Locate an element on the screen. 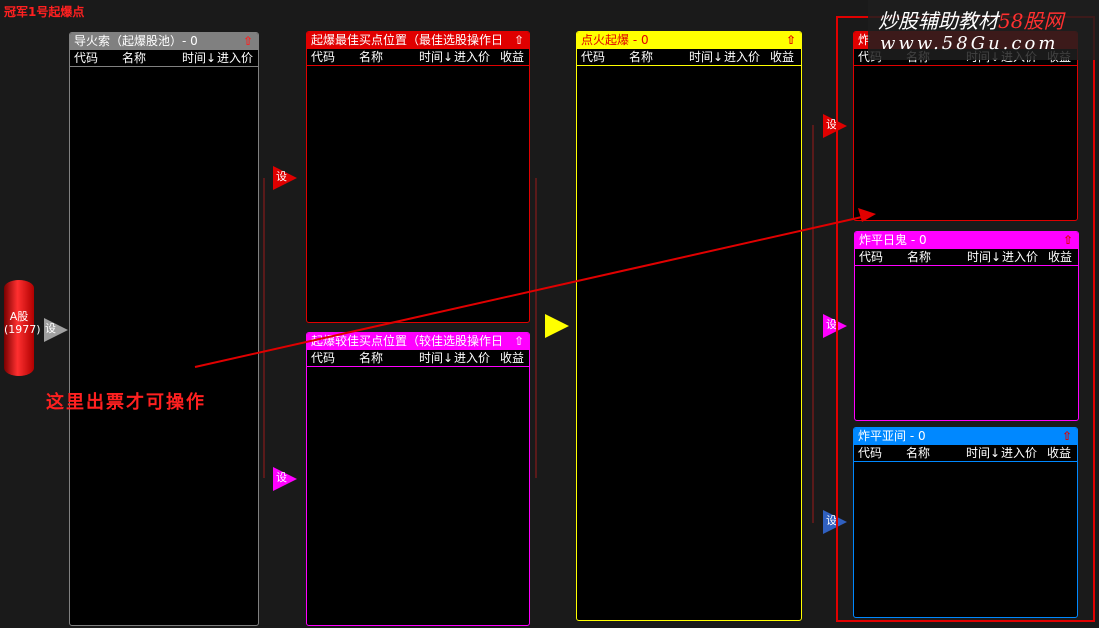 The image size is (1099, 628). watermark-line2: www.58Gu.com is located at coordinates (969, 43).